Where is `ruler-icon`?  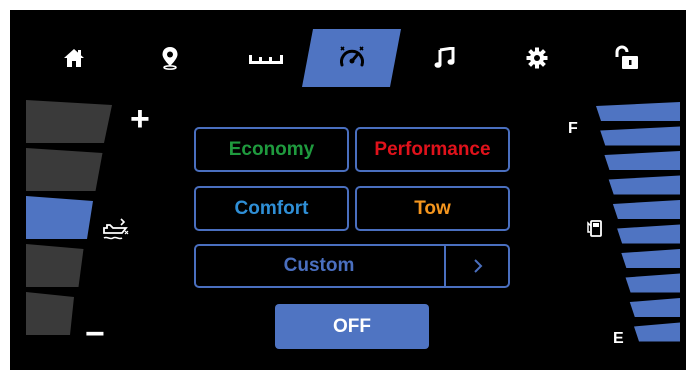
ruler-icon is located at coordinates (266, 59).